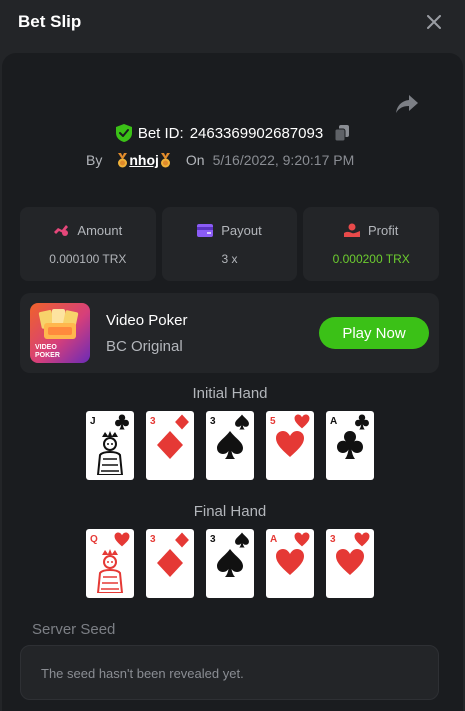 The height and width of the screenshot is (711, 465). What do you see at coordinates (47, 355) in the screenshot?
I see `thumb-text-2: POKER` at bounding box center [47, 355].